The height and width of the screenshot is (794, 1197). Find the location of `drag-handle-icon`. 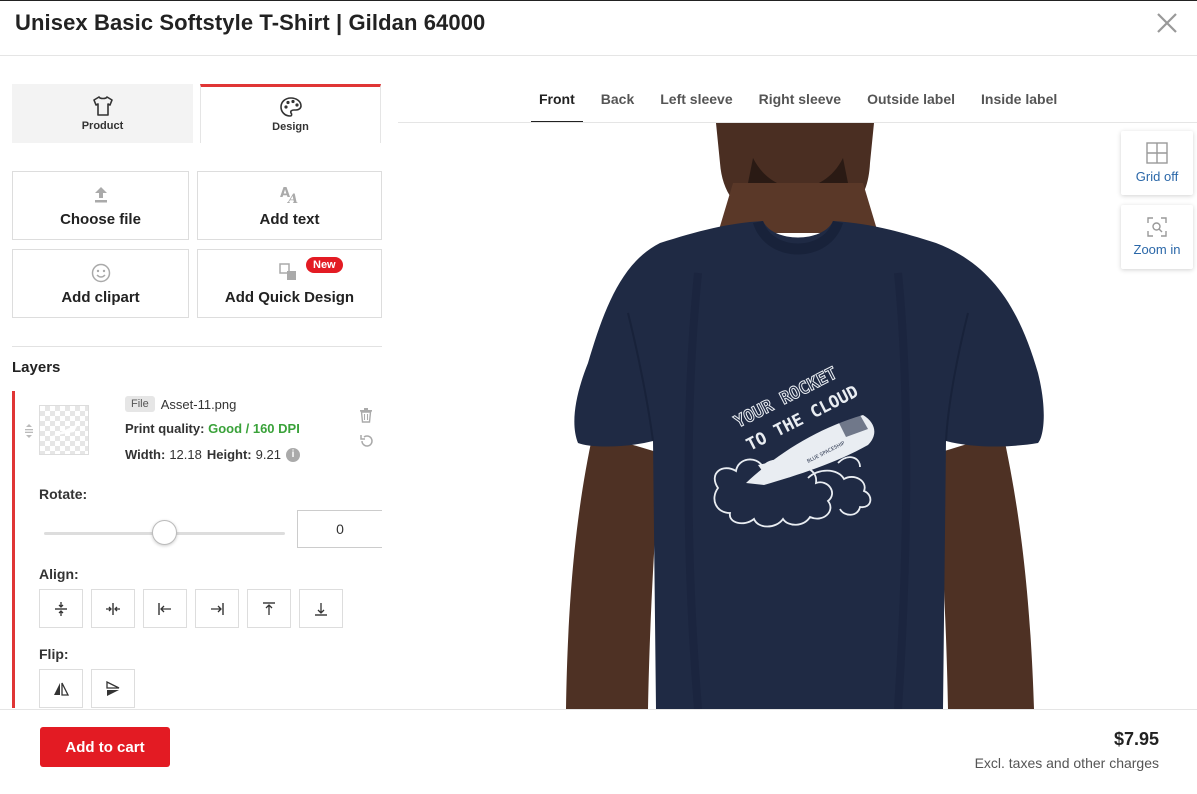

drag-handle-icon is located at coordinates (29, 433).